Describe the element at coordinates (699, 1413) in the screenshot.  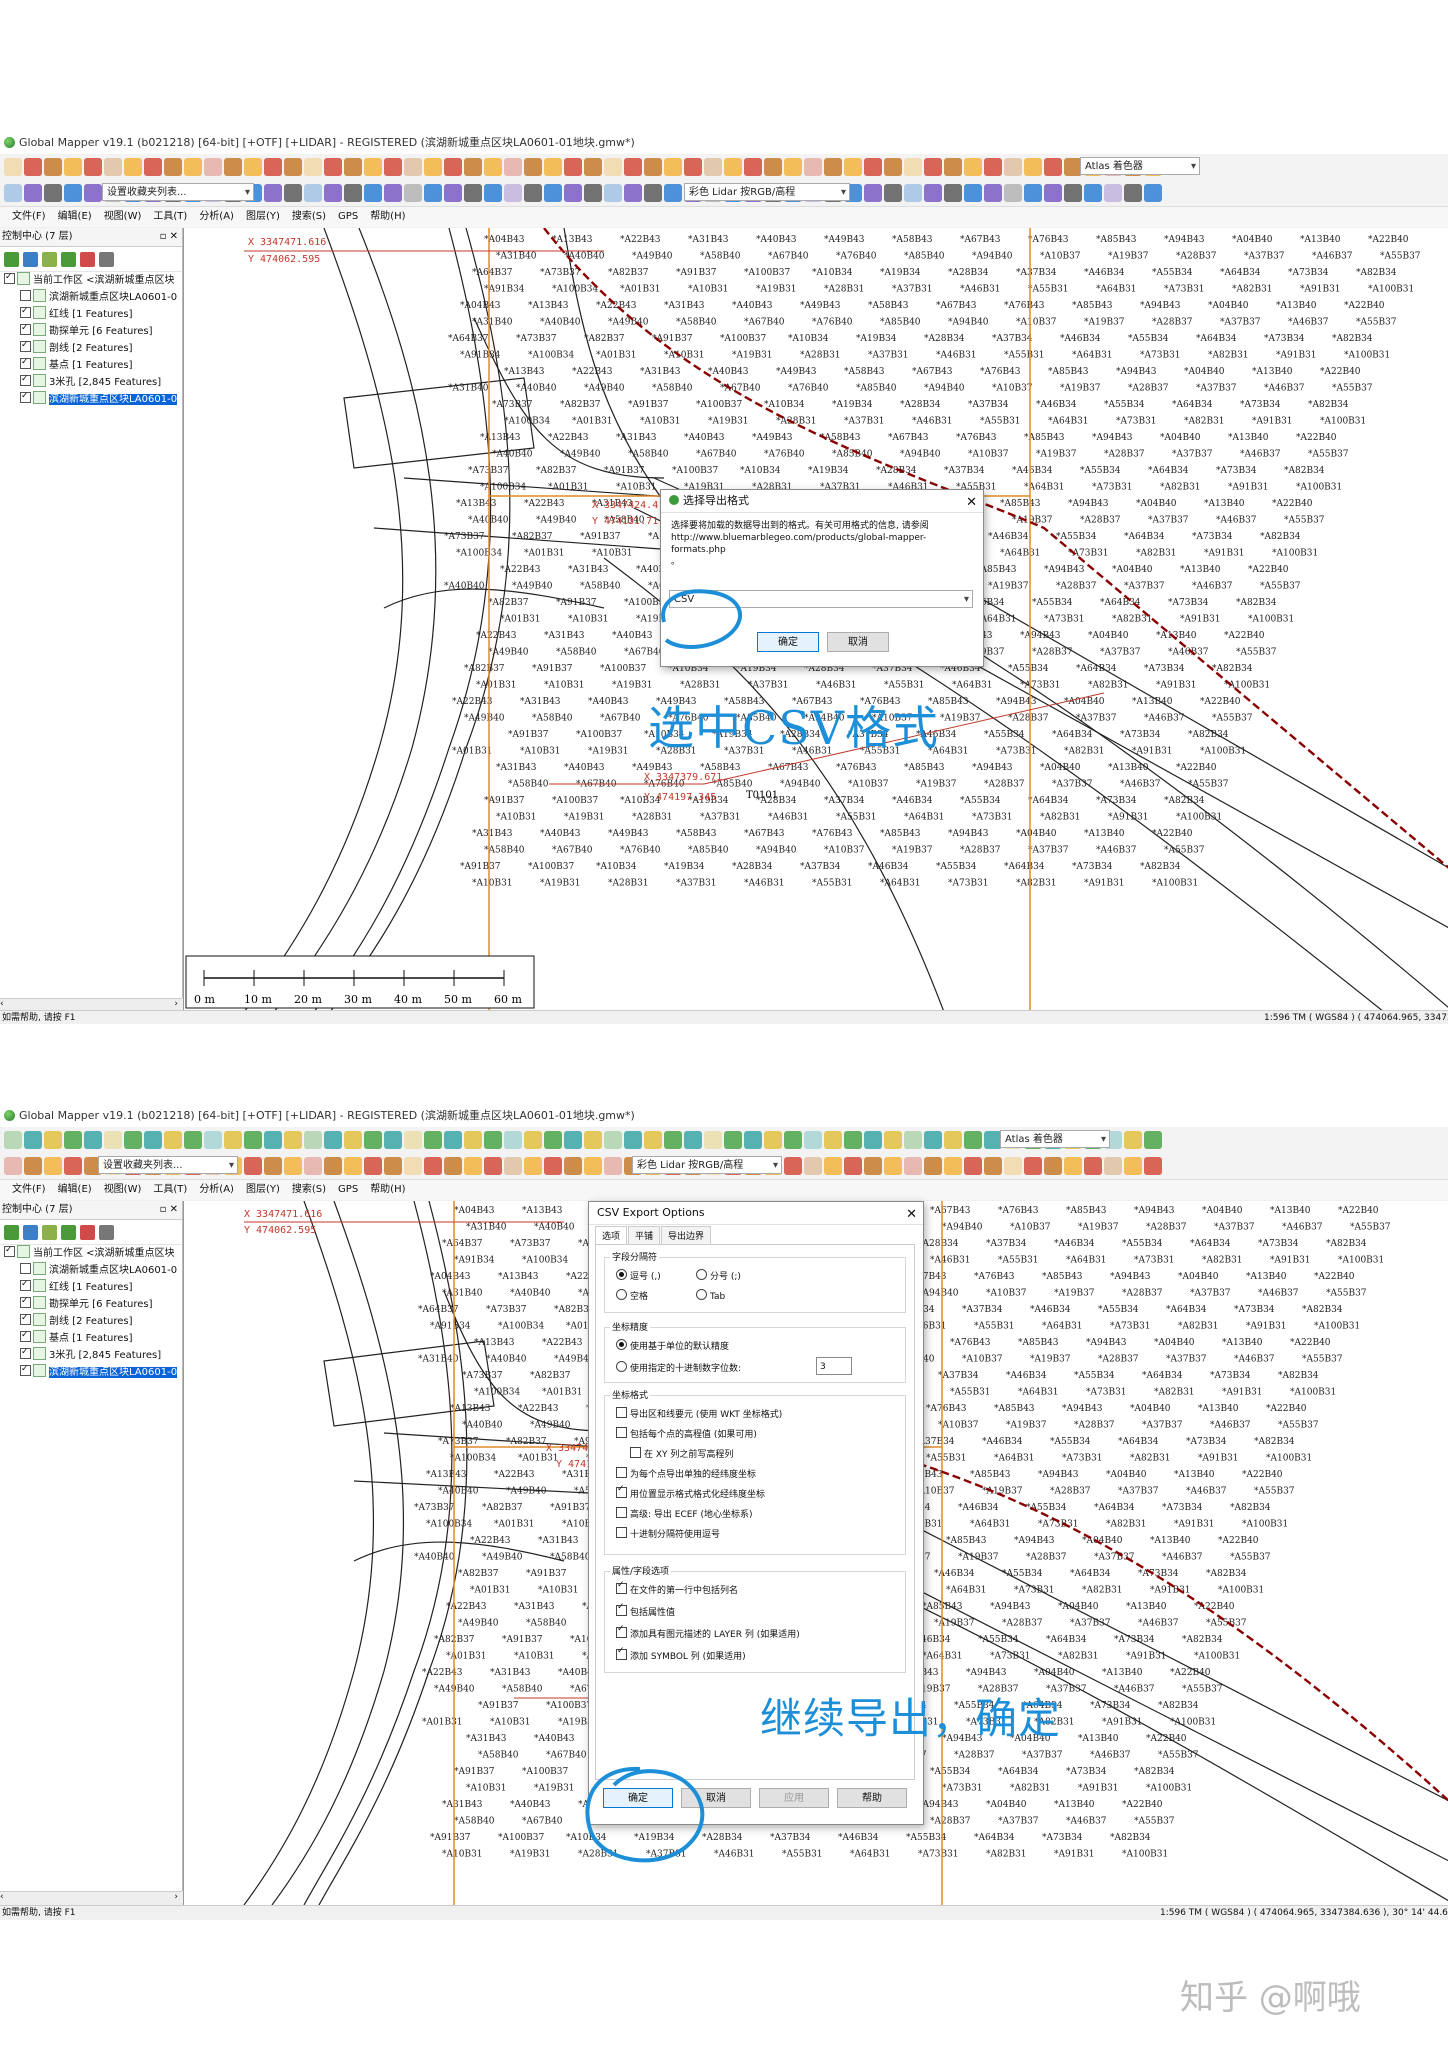
I see `coord-option: 导出区和线要元 (使用 WKT 坐标格式)` at that location.